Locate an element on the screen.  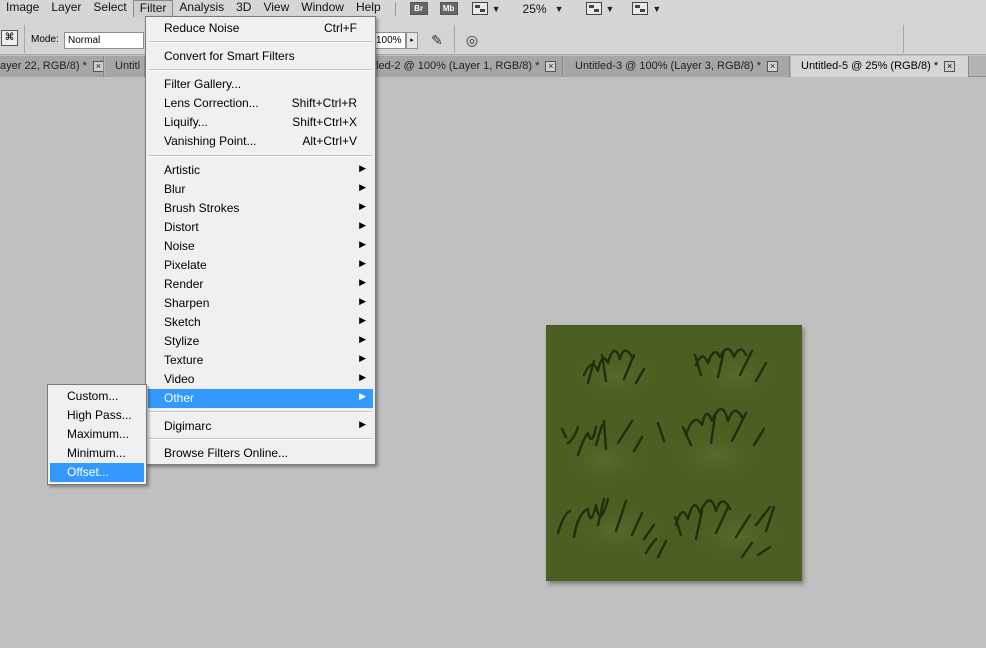
menu-item-render: Render ▶ is located at coordinates (260, 284).